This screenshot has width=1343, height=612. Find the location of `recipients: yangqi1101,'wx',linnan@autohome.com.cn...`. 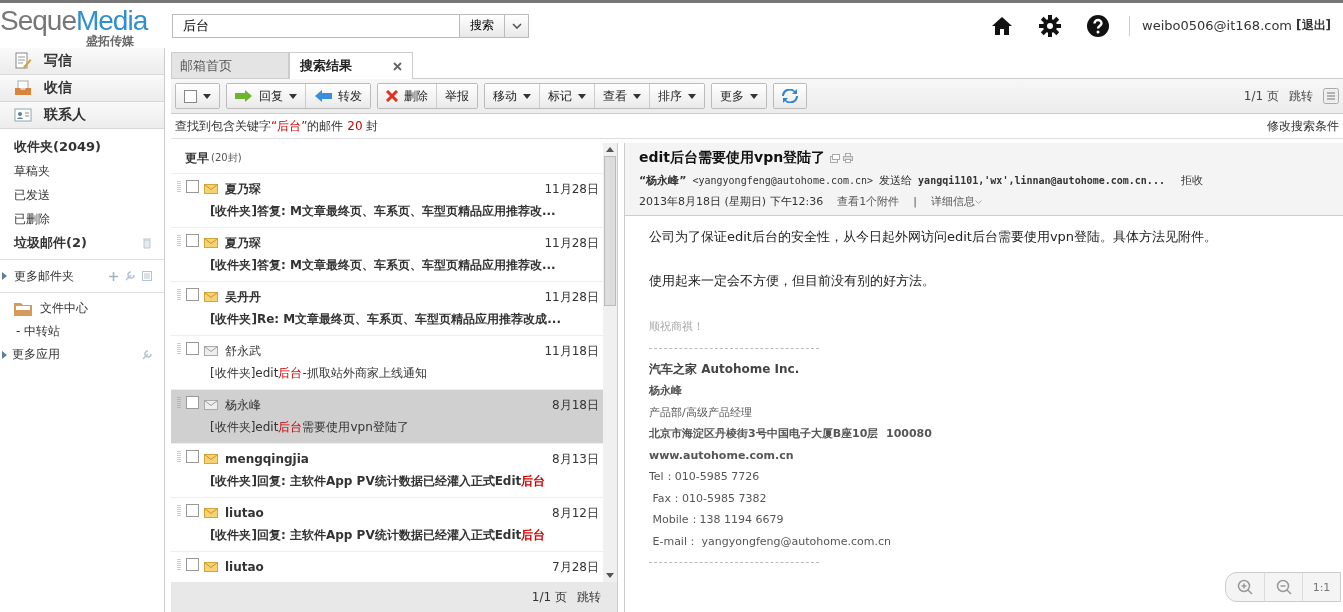

recipients: yangqi1101,'wx',linnan@autohome.com.cn... is located at coordinates (1041, 180).